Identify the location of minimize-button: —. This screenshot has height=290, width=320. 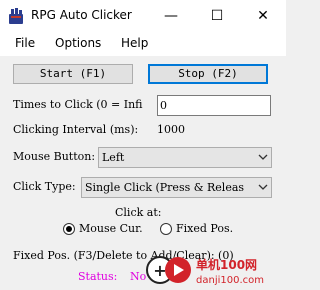
(171, 16).